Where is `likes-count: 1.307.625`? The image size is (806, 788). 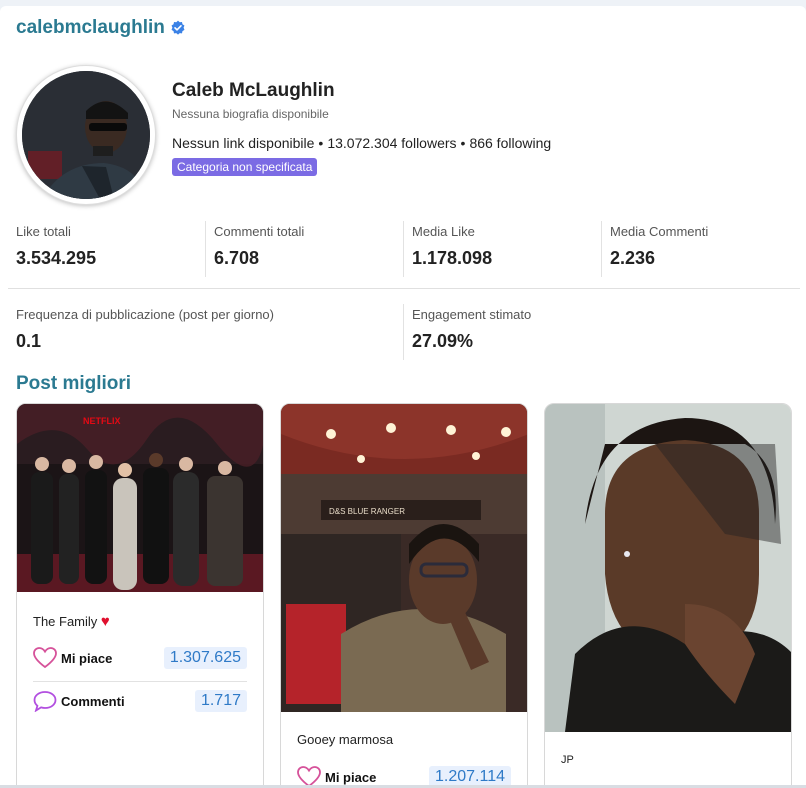 likes-count: 1.307.625 is located at coordinates (205, 658).